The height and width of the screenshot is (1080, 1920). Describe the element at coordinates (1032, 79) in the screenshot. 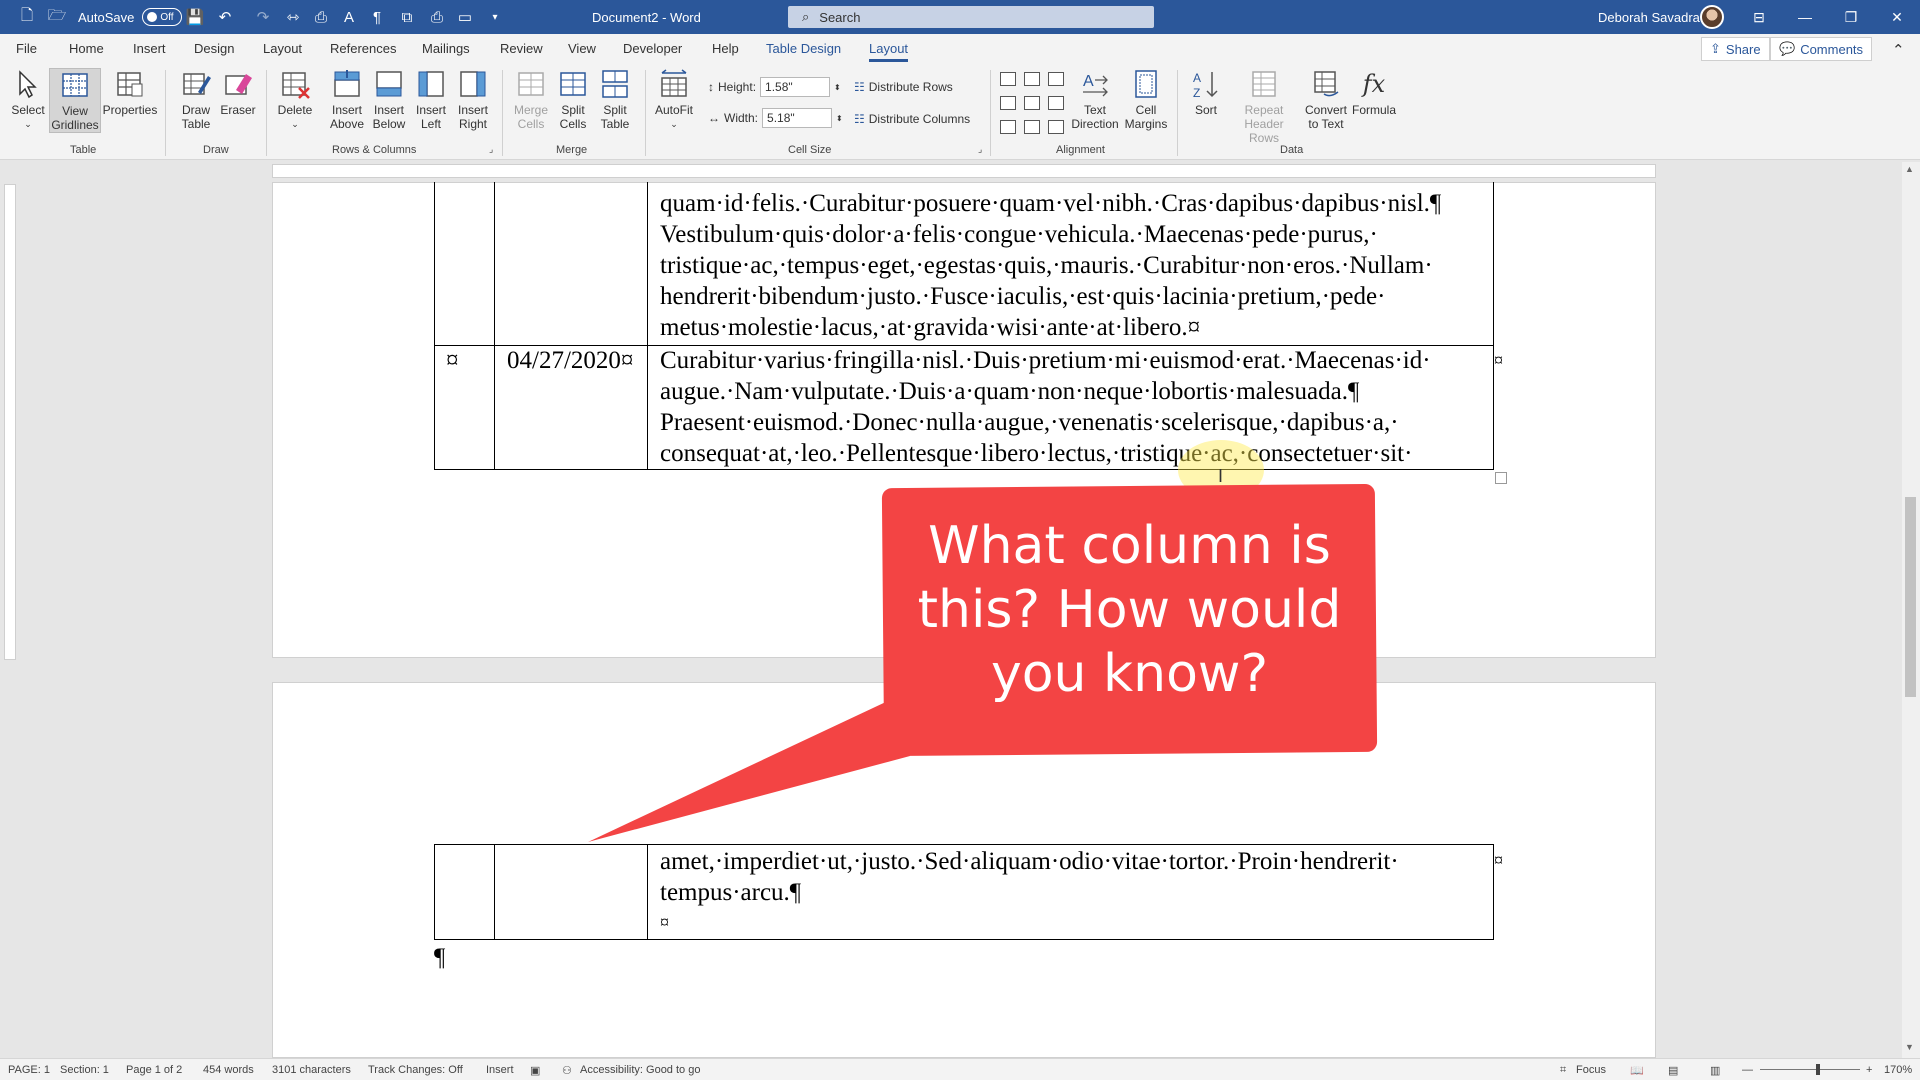

I see `align-top-center-icon` at that location.